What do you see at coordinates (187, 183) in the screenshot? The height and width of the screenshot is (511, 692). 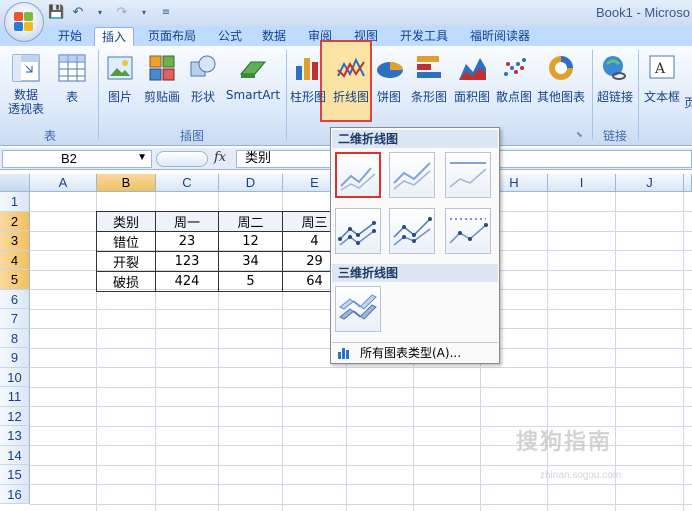 I see `column-header-c: C` at bounding box center [187, 183].